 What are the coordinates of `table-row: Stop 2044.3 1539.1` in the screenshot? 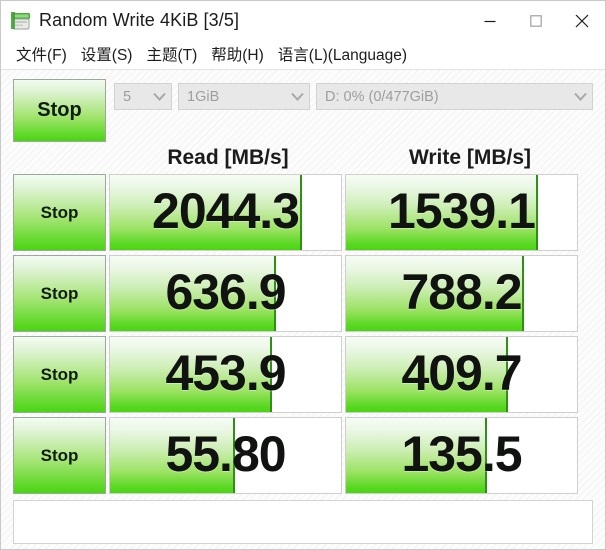 It's located at (303, 212).